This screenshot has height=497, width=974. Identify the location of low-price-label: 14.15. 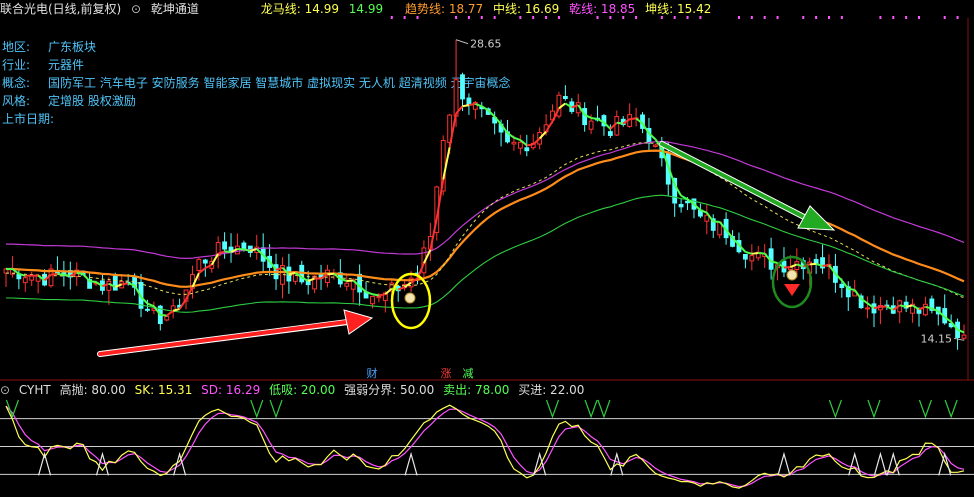
(937, 338).